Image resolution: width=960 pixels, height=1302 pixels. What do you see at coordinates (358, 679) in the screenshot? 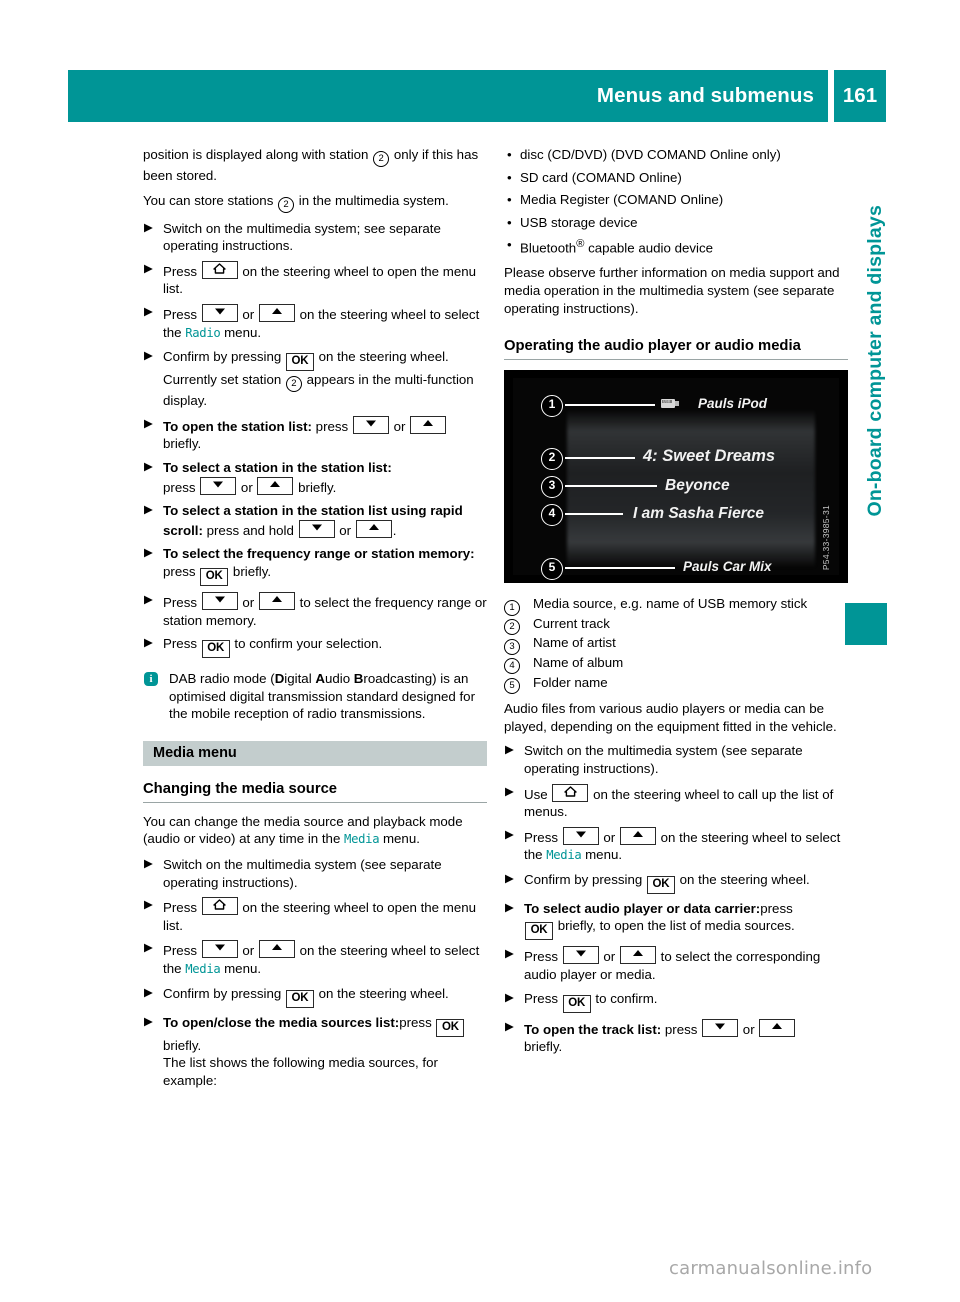
I see `info-text-bold: B` at bounding box center [358, 679].